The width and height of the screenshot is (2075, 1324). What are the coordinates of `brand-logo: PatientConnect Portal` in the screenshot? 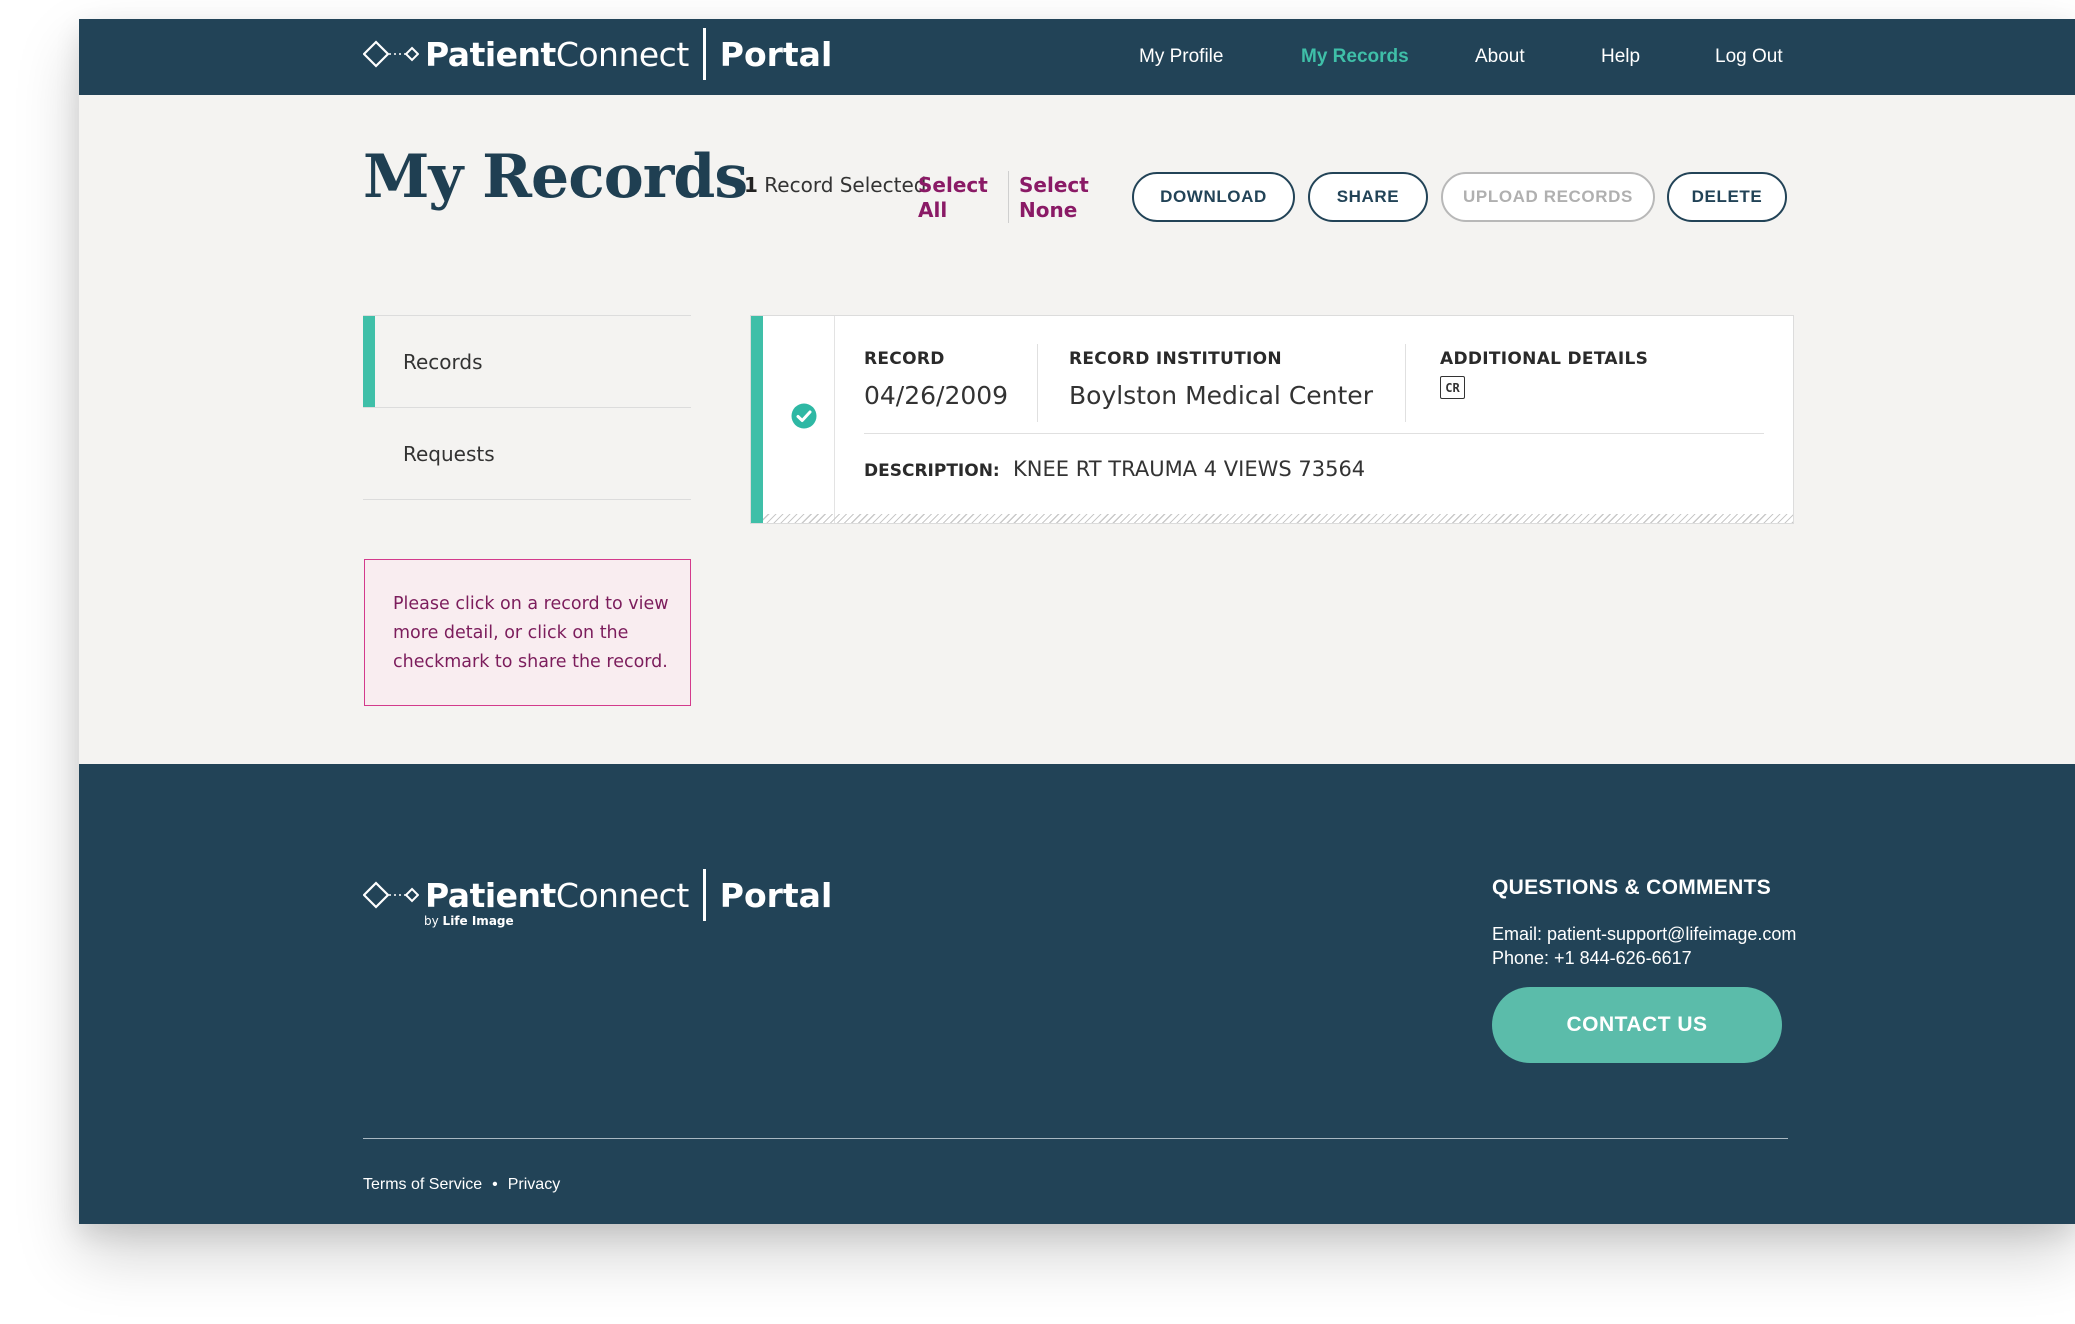 It's located at (597, 54).